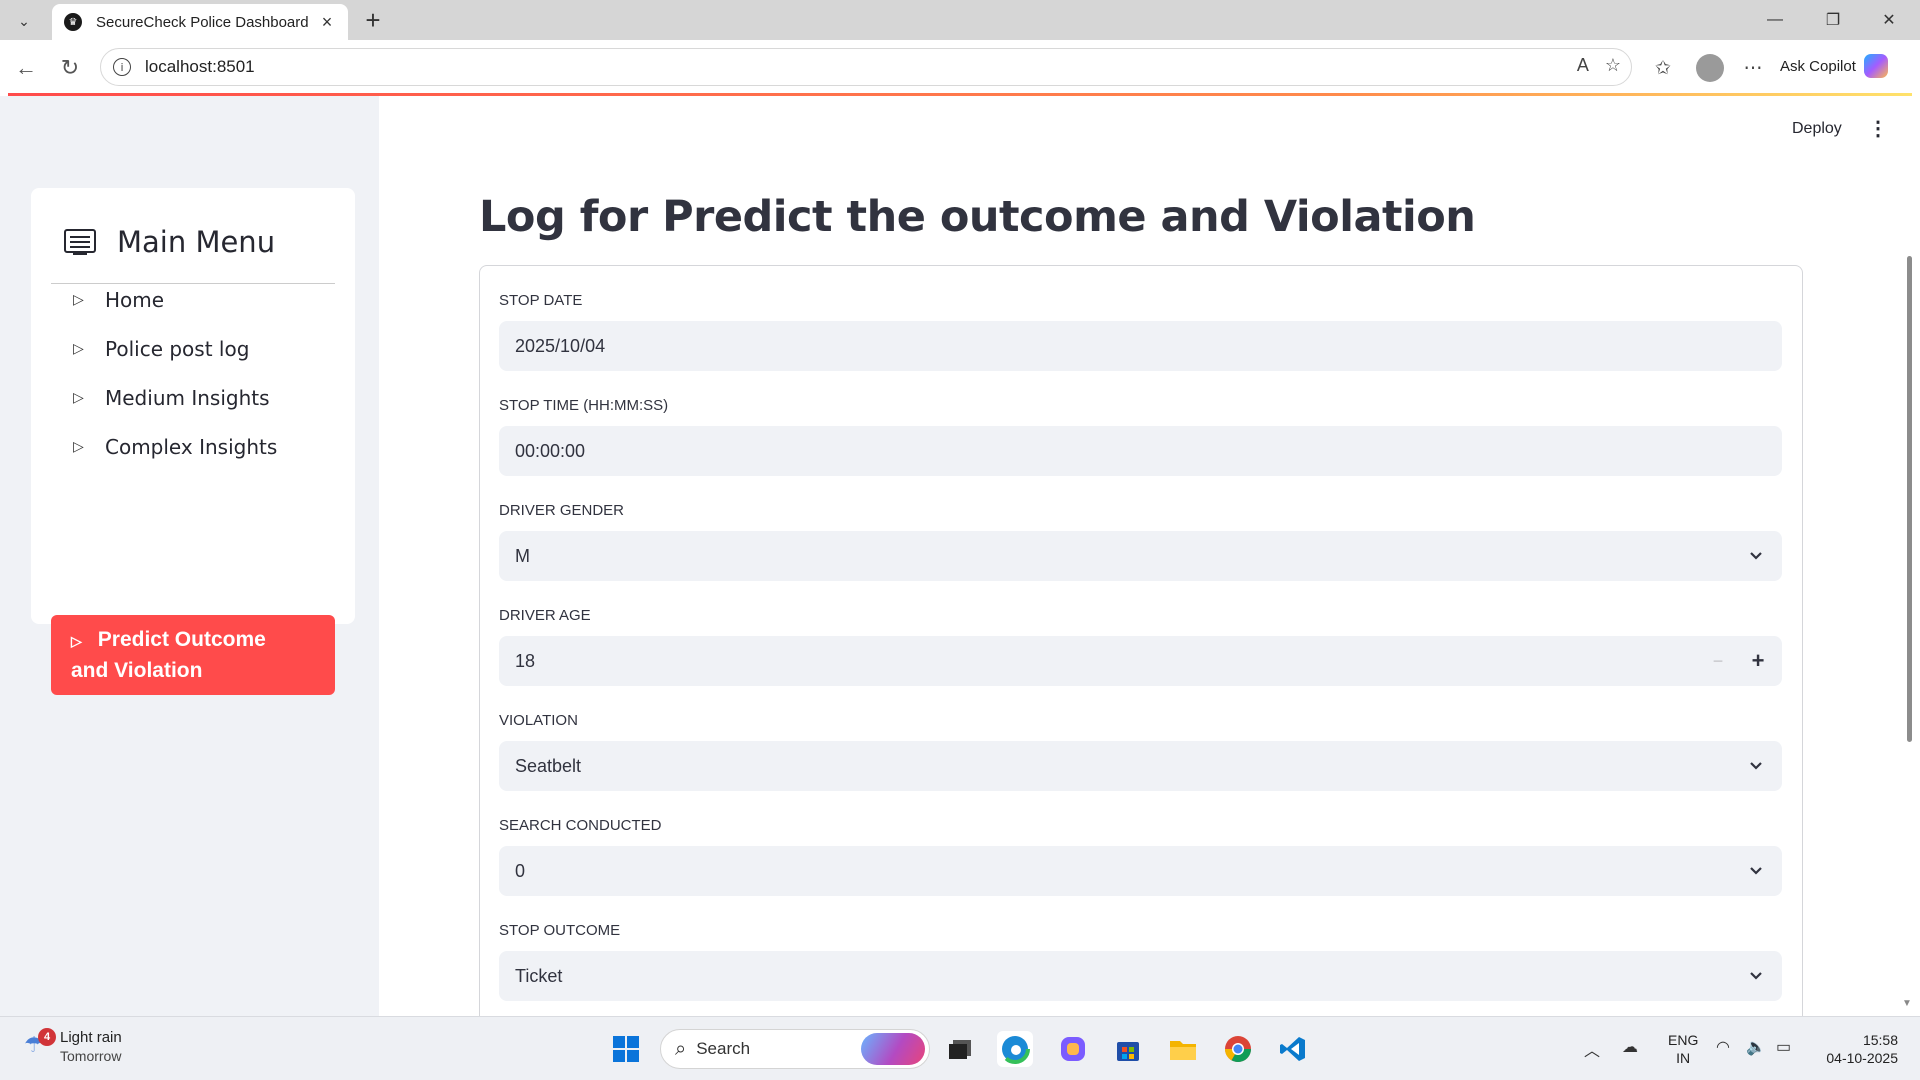 Image resolution: width=1920 pixels, height=1080 pixels. I want to click on sidebar-item-label: ▷ Predict Outcome and Violation, so click(168, 655).